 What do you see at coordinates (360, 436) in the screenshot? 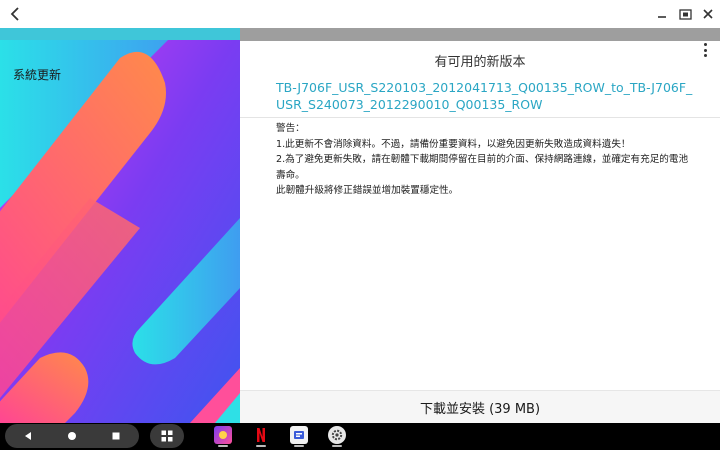
I see `taskbar` at bounding box center [360, 436].